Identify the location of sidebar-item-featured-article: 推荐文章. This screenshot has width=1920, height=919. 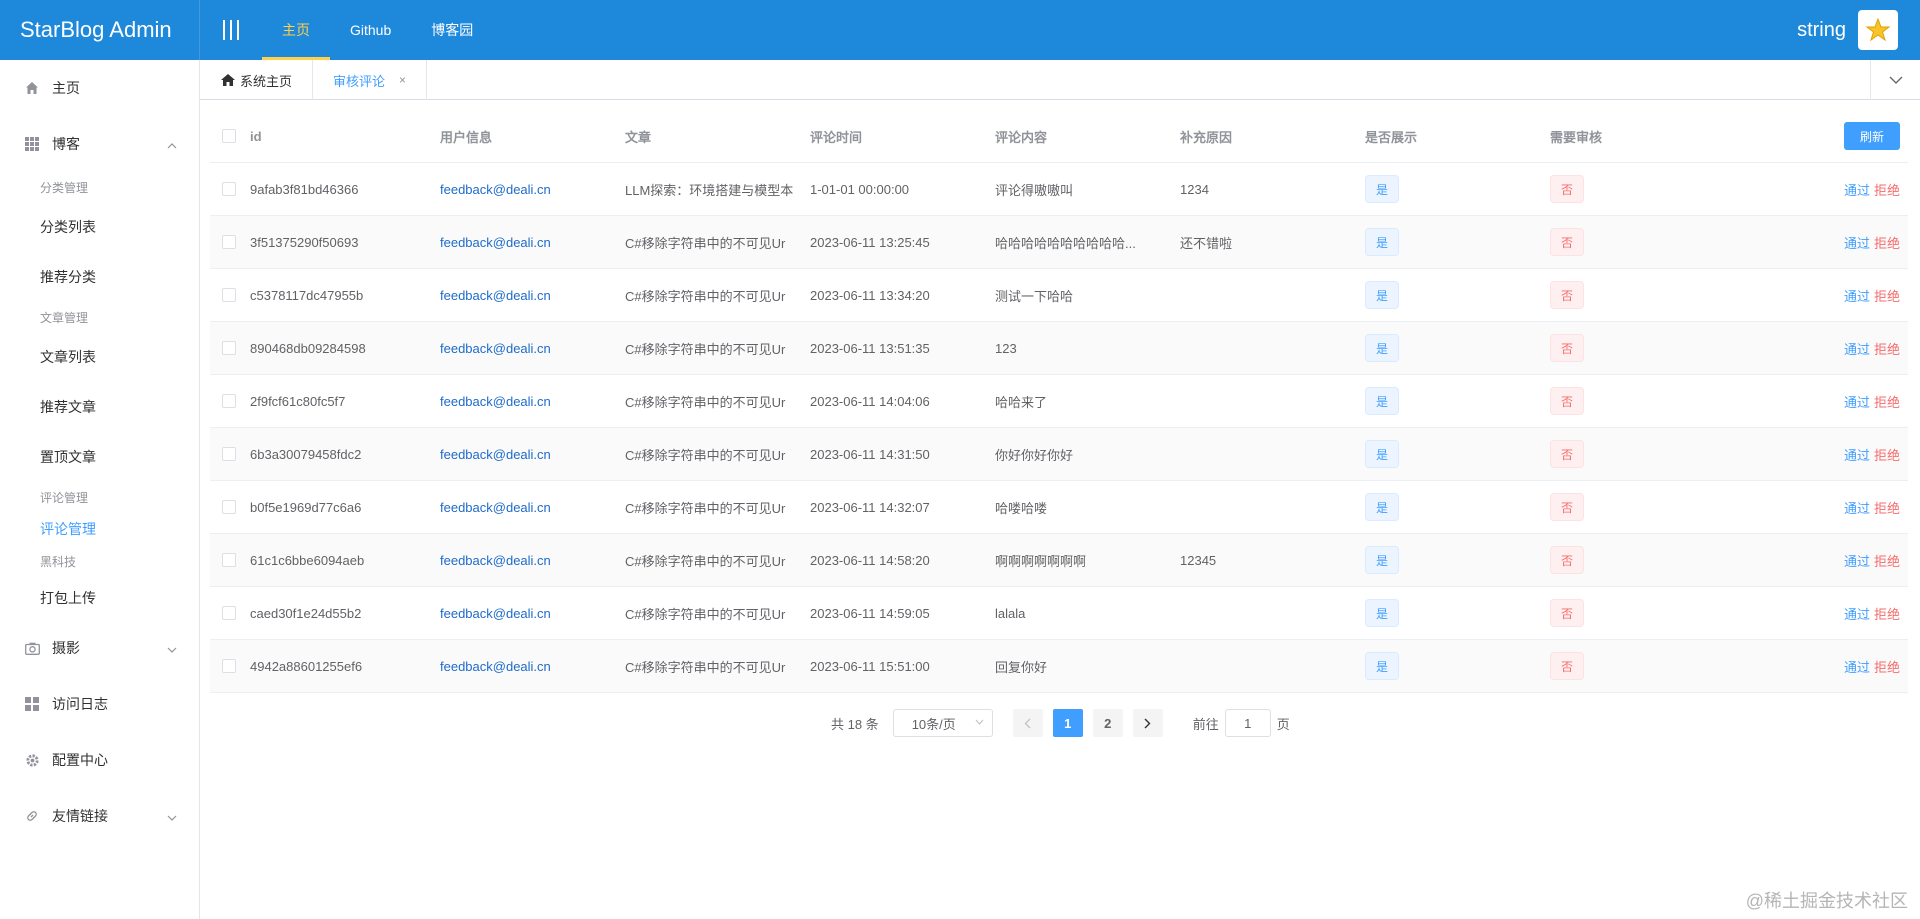
(99, 407).